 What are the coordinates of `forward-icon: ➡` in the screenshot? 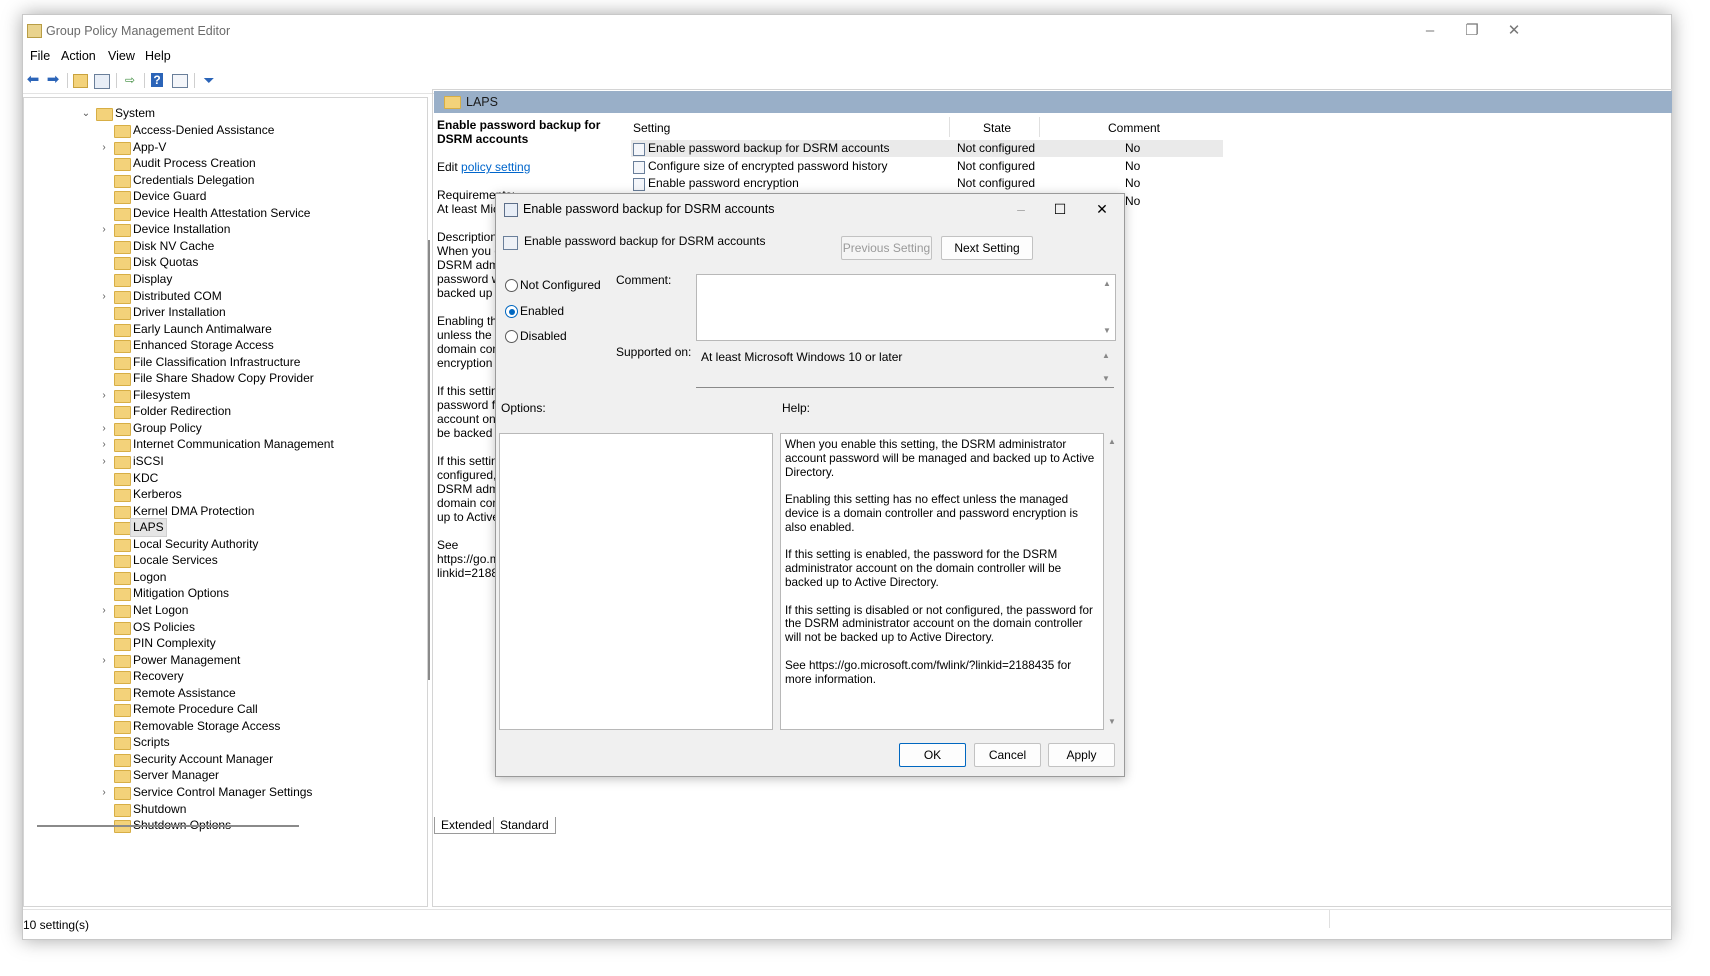 It's located at (53, 80).